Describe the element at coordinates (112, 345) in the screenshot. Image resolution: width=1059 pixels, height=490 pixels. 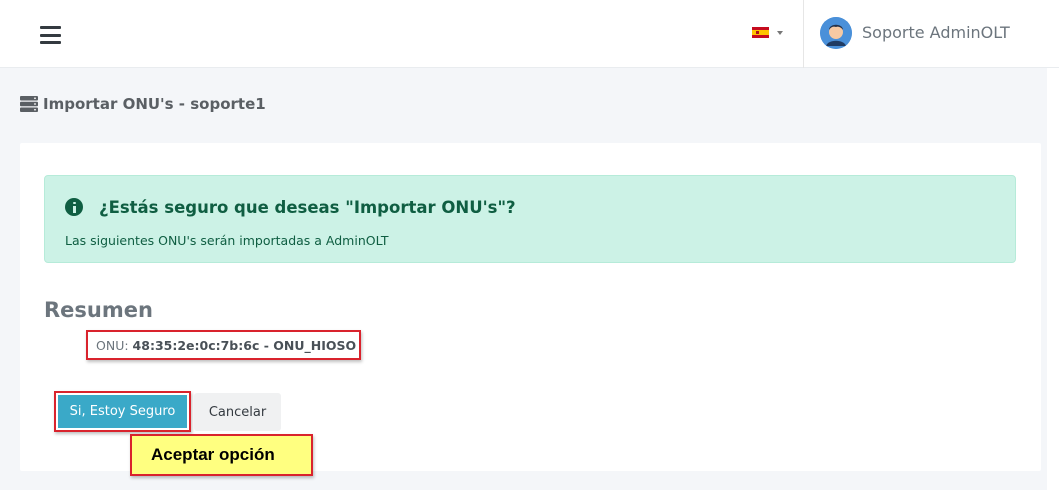
I see `onu-label: ONU:` at that location.